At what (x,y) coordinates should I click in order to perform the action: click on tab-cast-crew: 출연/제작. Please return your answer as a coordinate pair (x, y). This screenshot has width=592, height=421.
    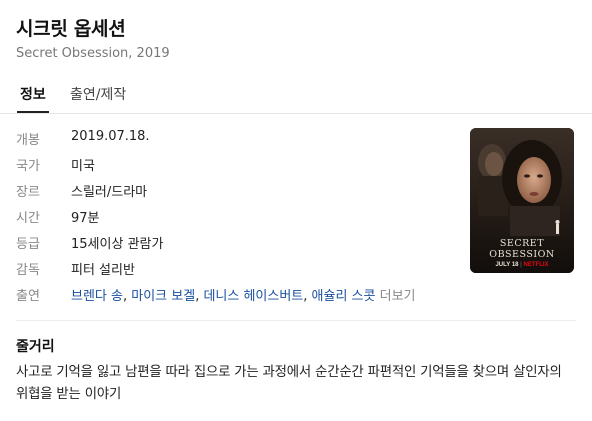
    Looking at the image, I should click on (98, 94).